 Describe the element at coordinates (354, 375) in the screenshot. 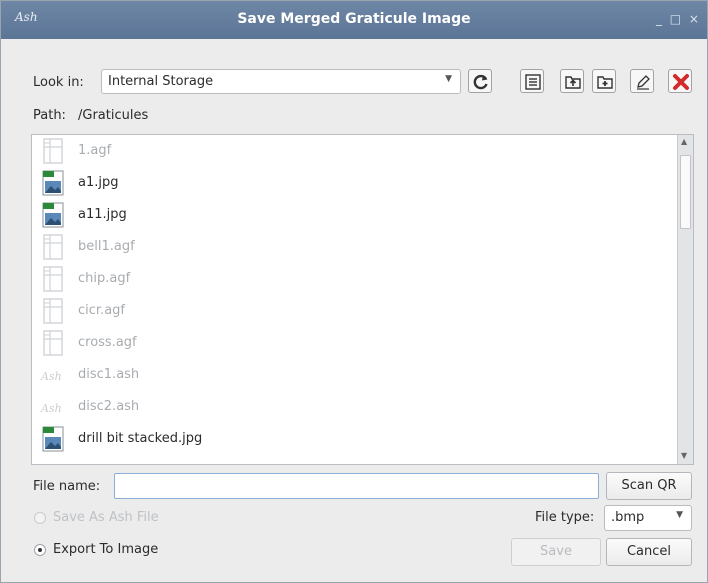

I see `file-list-item: Ash disc1.ash` at that location.